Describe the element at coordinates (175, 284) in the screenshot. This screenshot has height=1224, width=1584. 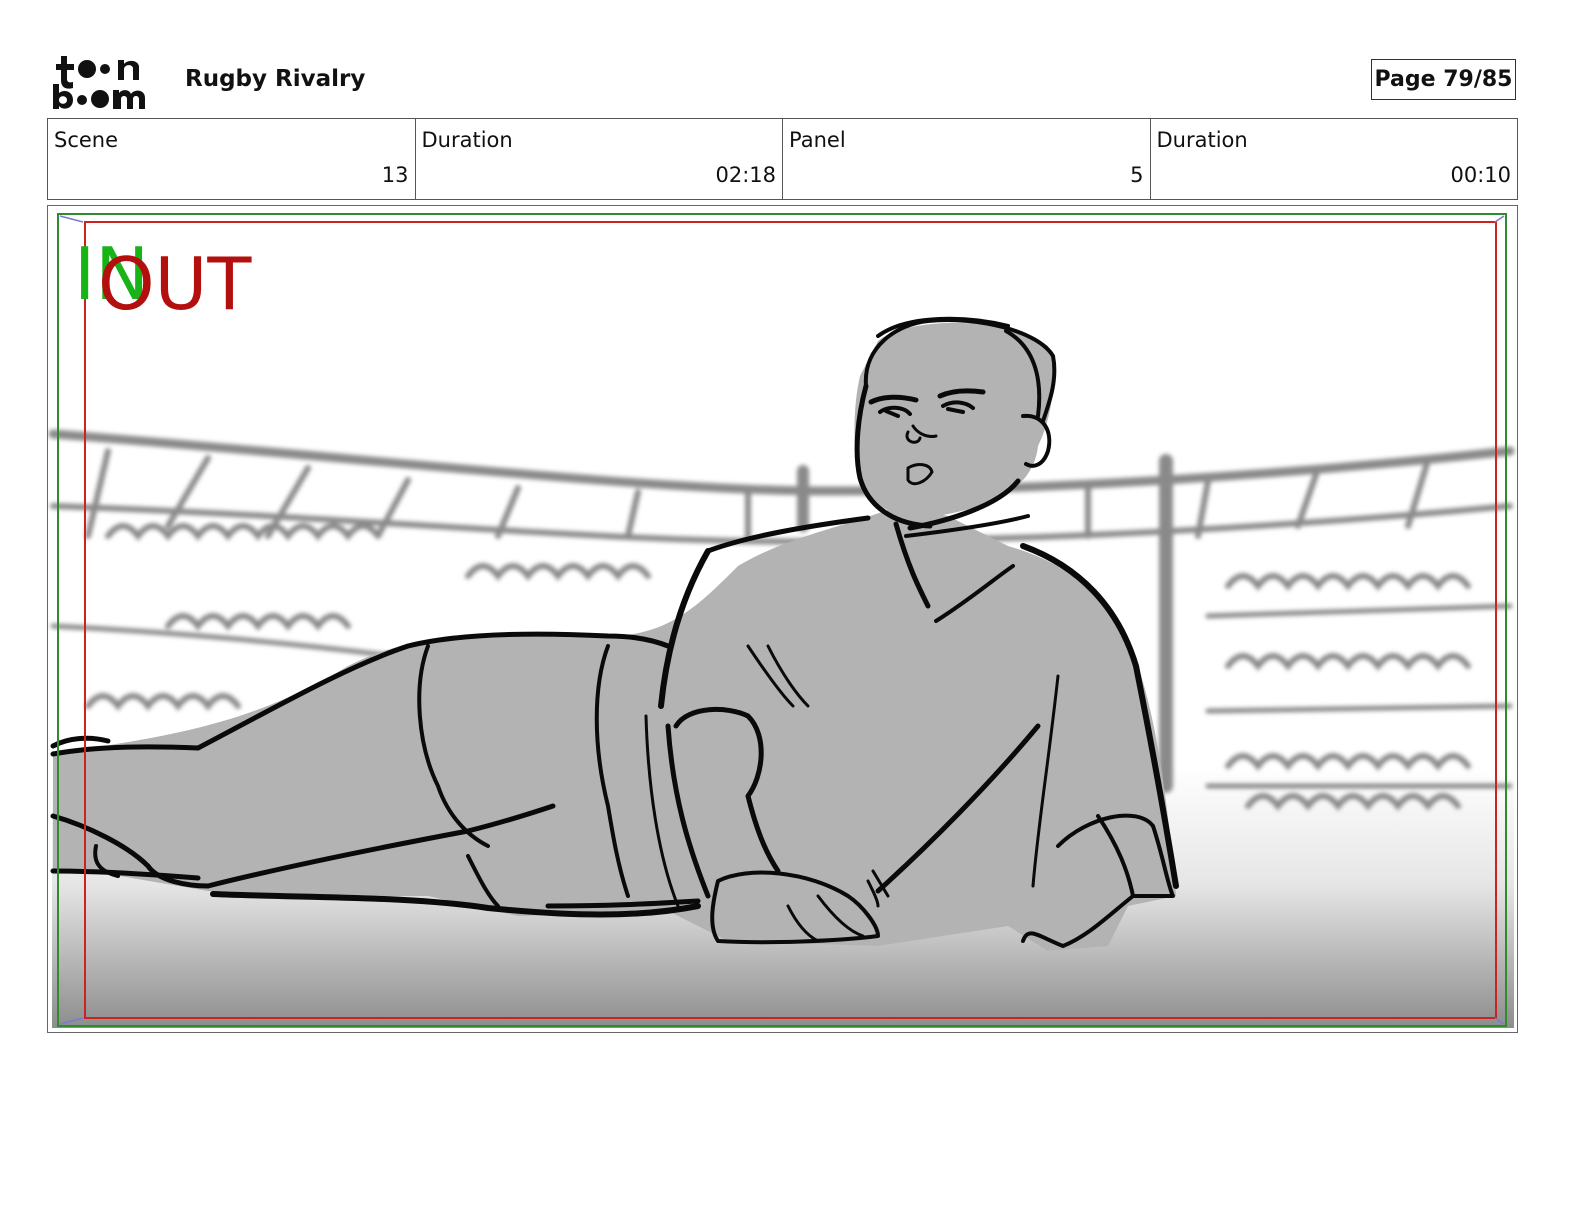
I see `out-marker: OUT` at that location.